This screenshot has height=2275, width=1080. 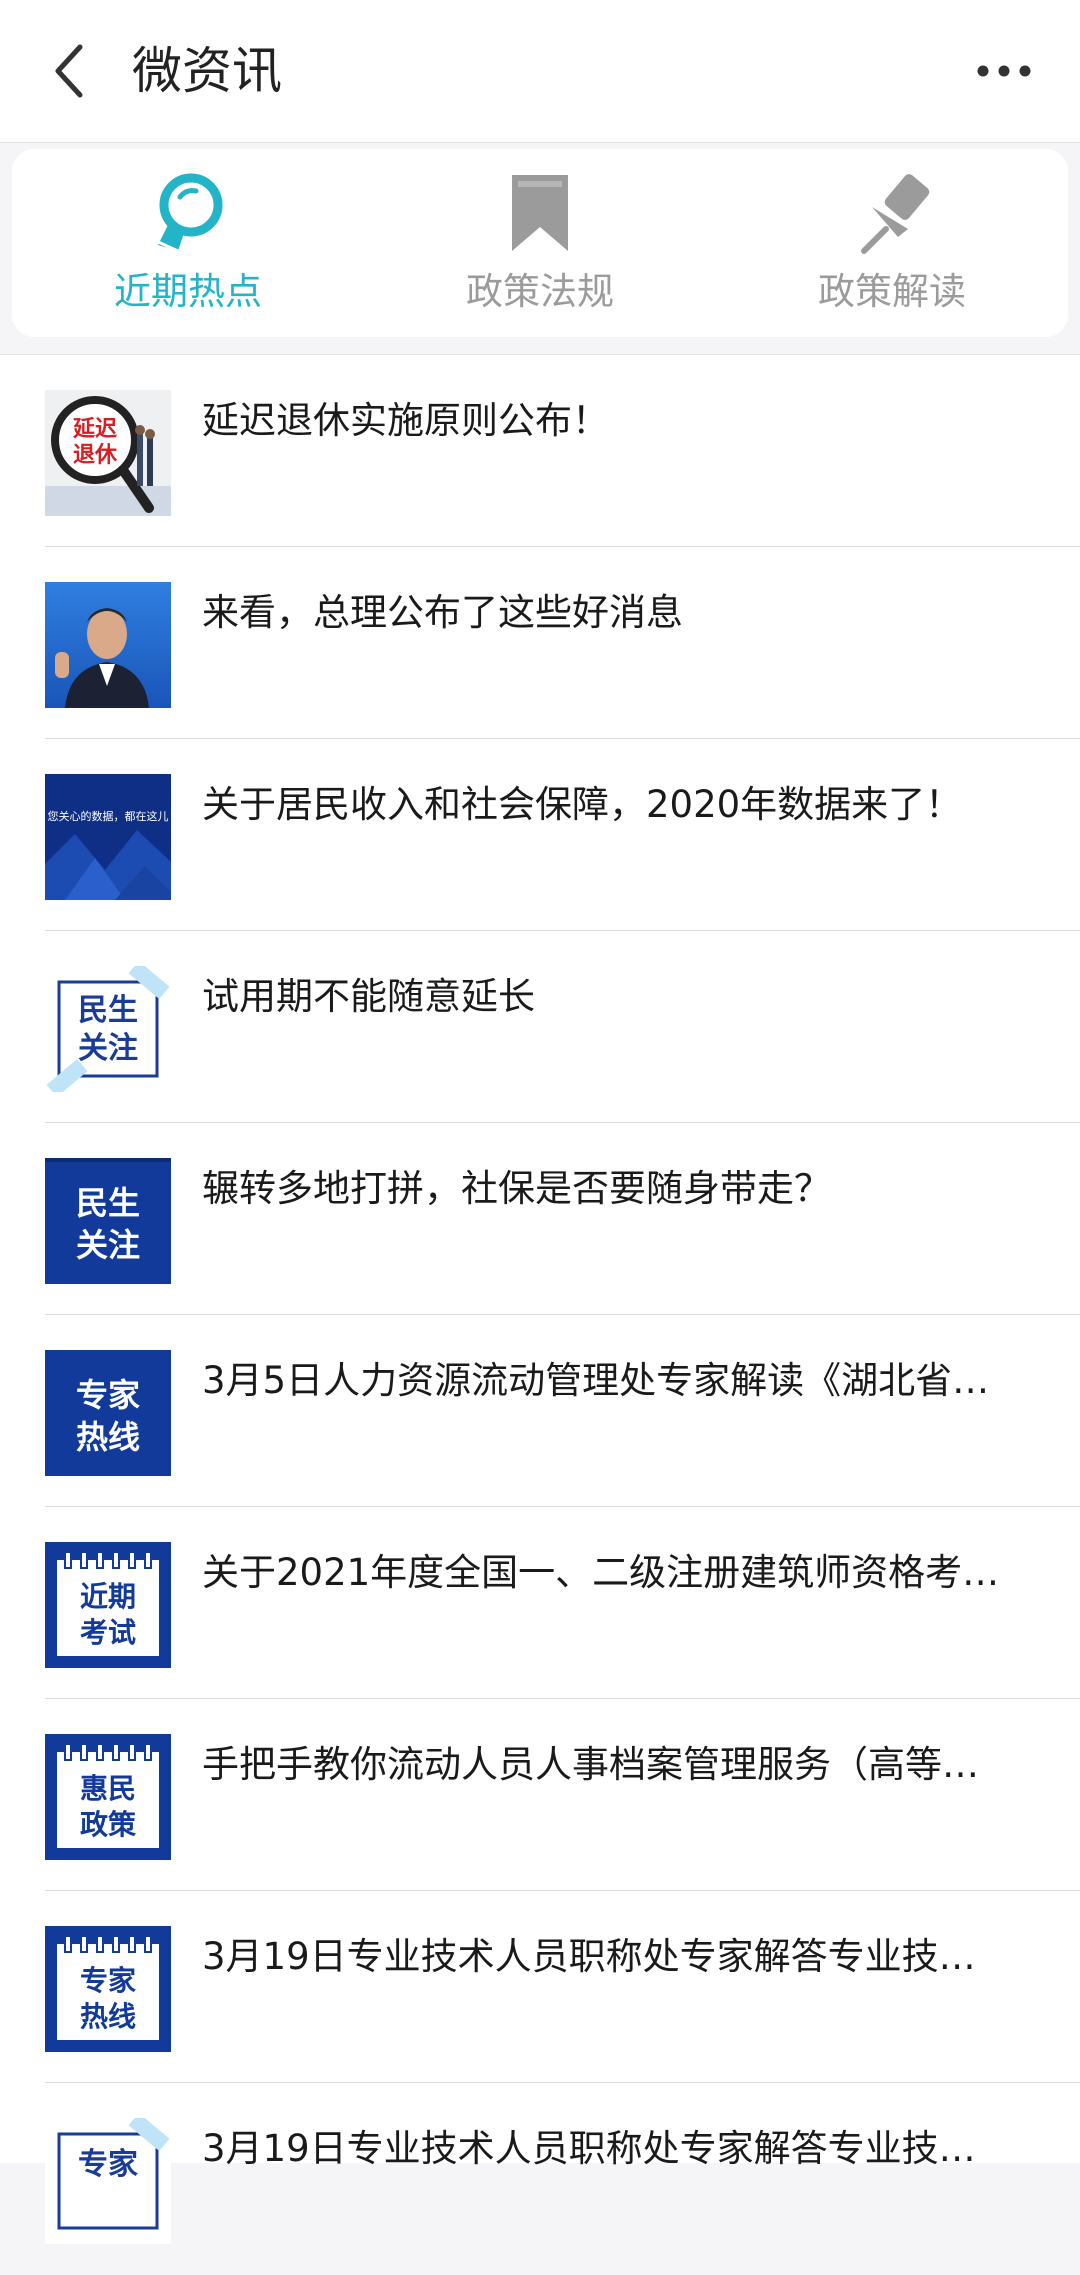 I want to click on pushpin-icon, so click(x=892, y=215).